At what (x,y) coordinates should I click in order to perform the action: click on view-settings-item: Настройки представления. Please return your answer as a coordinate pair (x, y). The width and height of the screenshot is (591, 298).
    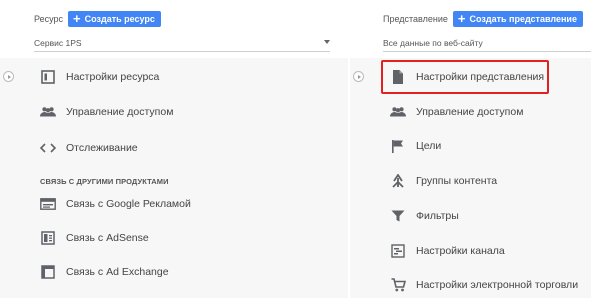
    Looking at the image, I should click on (490, 77).